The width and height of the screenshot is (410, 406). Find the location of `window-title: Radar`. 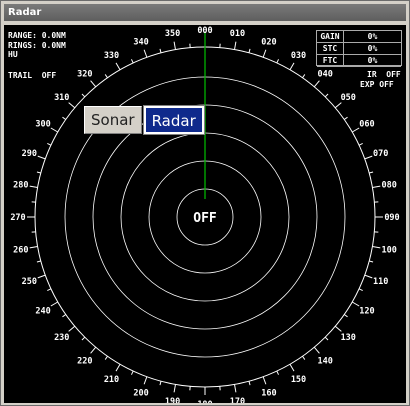

window-title: Radar is located at coordinates (205, 12).